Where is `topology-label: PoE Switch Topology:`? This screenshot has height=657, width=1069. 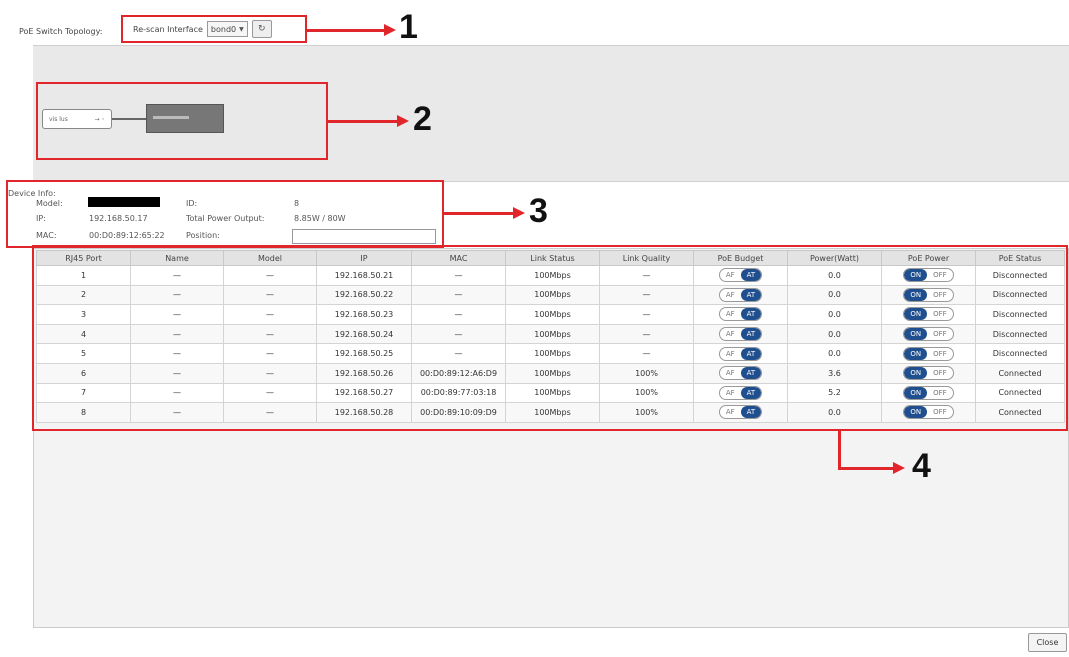 topology-label: PoE Switch Topology: is located at coordinates (61, 31).